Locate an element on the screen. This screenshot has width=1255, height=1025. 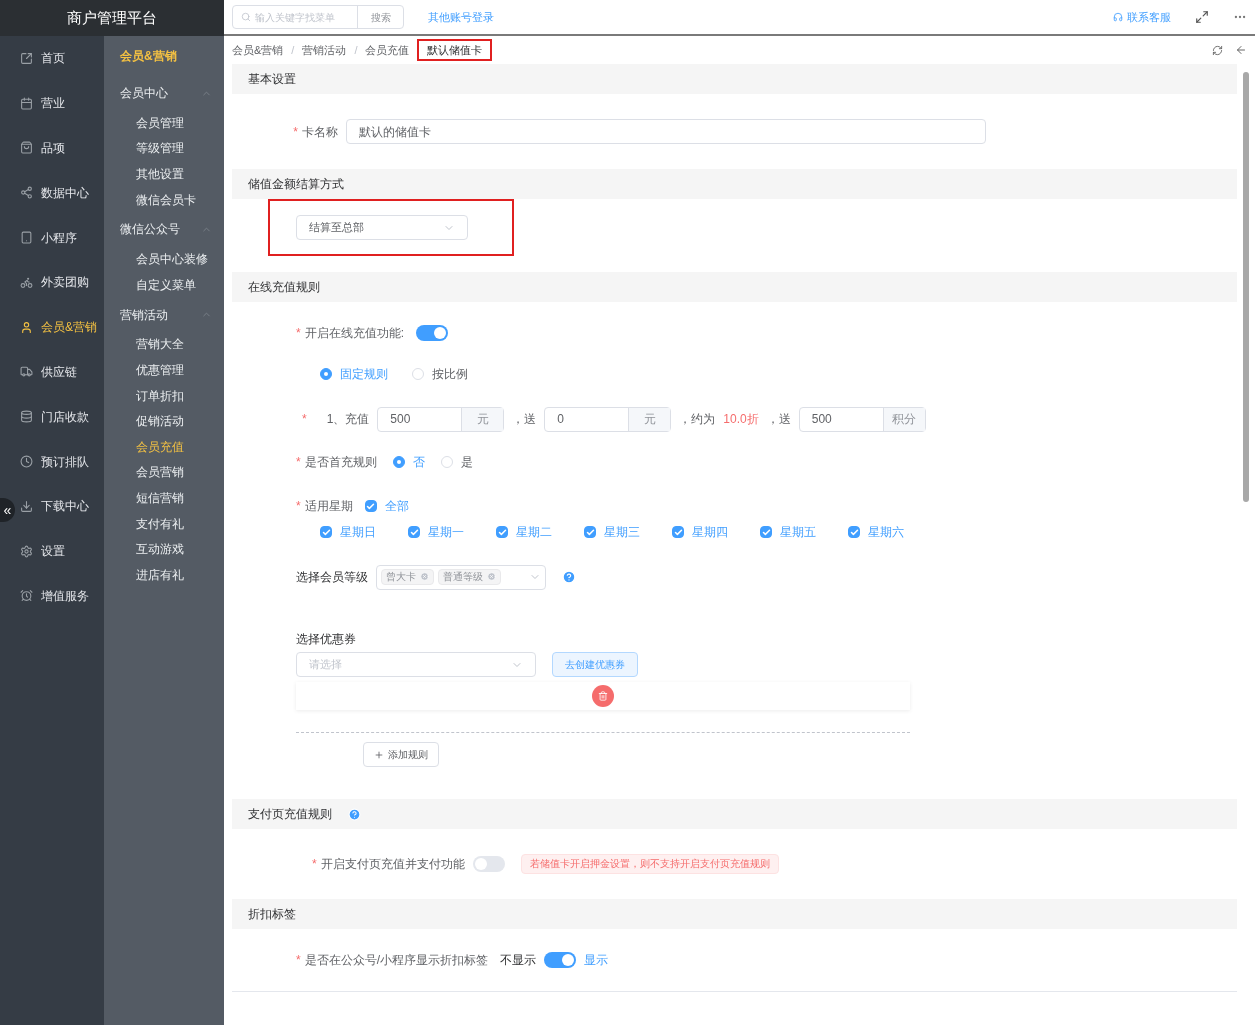
alarm-clock-icon is located at coordinates (26, 596).